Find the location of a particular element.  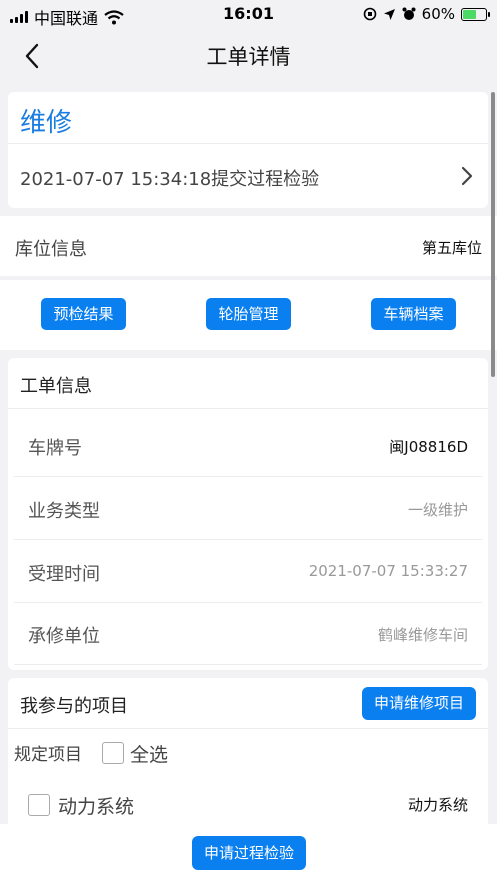

info-label: 受理时间 is located at coordinates (64, 574).